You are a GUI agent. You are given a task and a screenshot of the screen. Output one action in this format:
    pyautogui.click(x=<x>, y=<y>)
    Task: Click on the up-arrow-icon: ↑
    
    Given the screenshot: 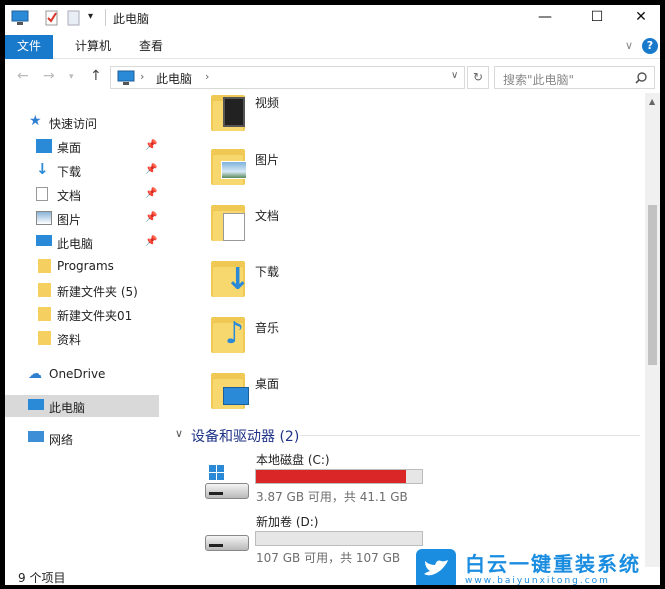 What is the action you would take?
    pyautogui.click(x=96, y=76)
    